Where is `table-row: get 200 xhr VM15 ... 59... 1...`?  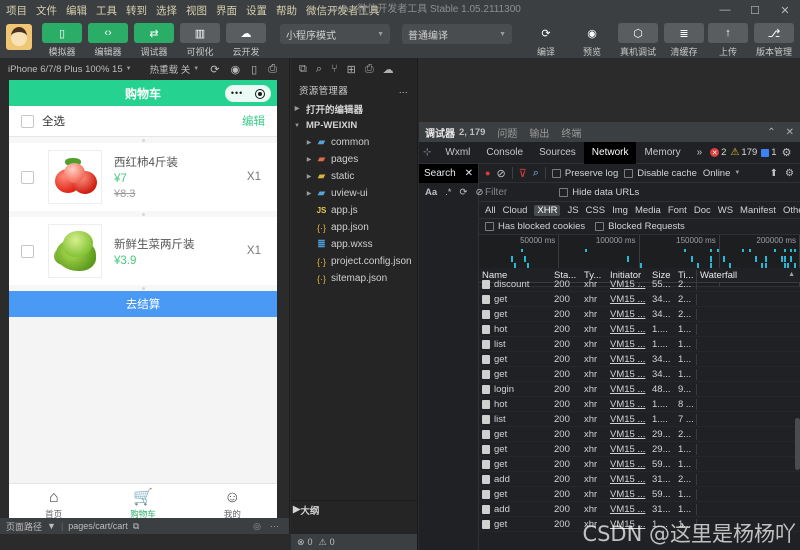
table-row: get 200 xhr VM15 ... 59... 1... is located at coordinates (639, 494).